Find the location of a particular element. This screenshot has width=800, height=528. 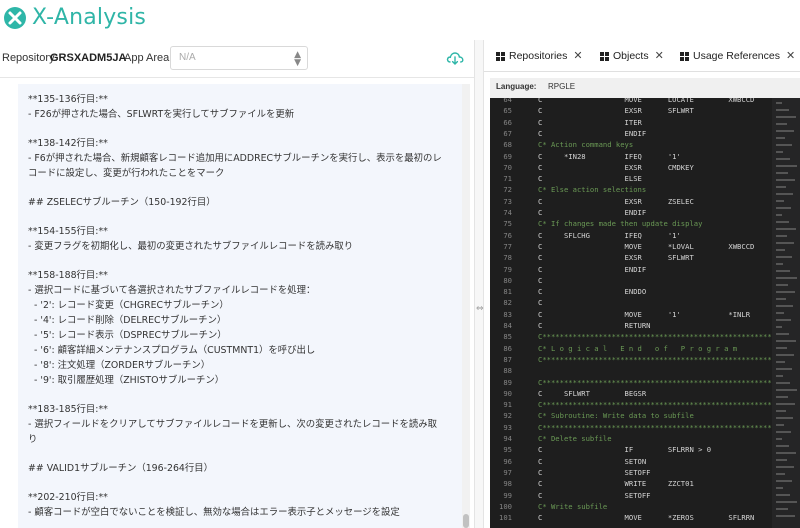

document-line: り is located at coordinates (33, 439).